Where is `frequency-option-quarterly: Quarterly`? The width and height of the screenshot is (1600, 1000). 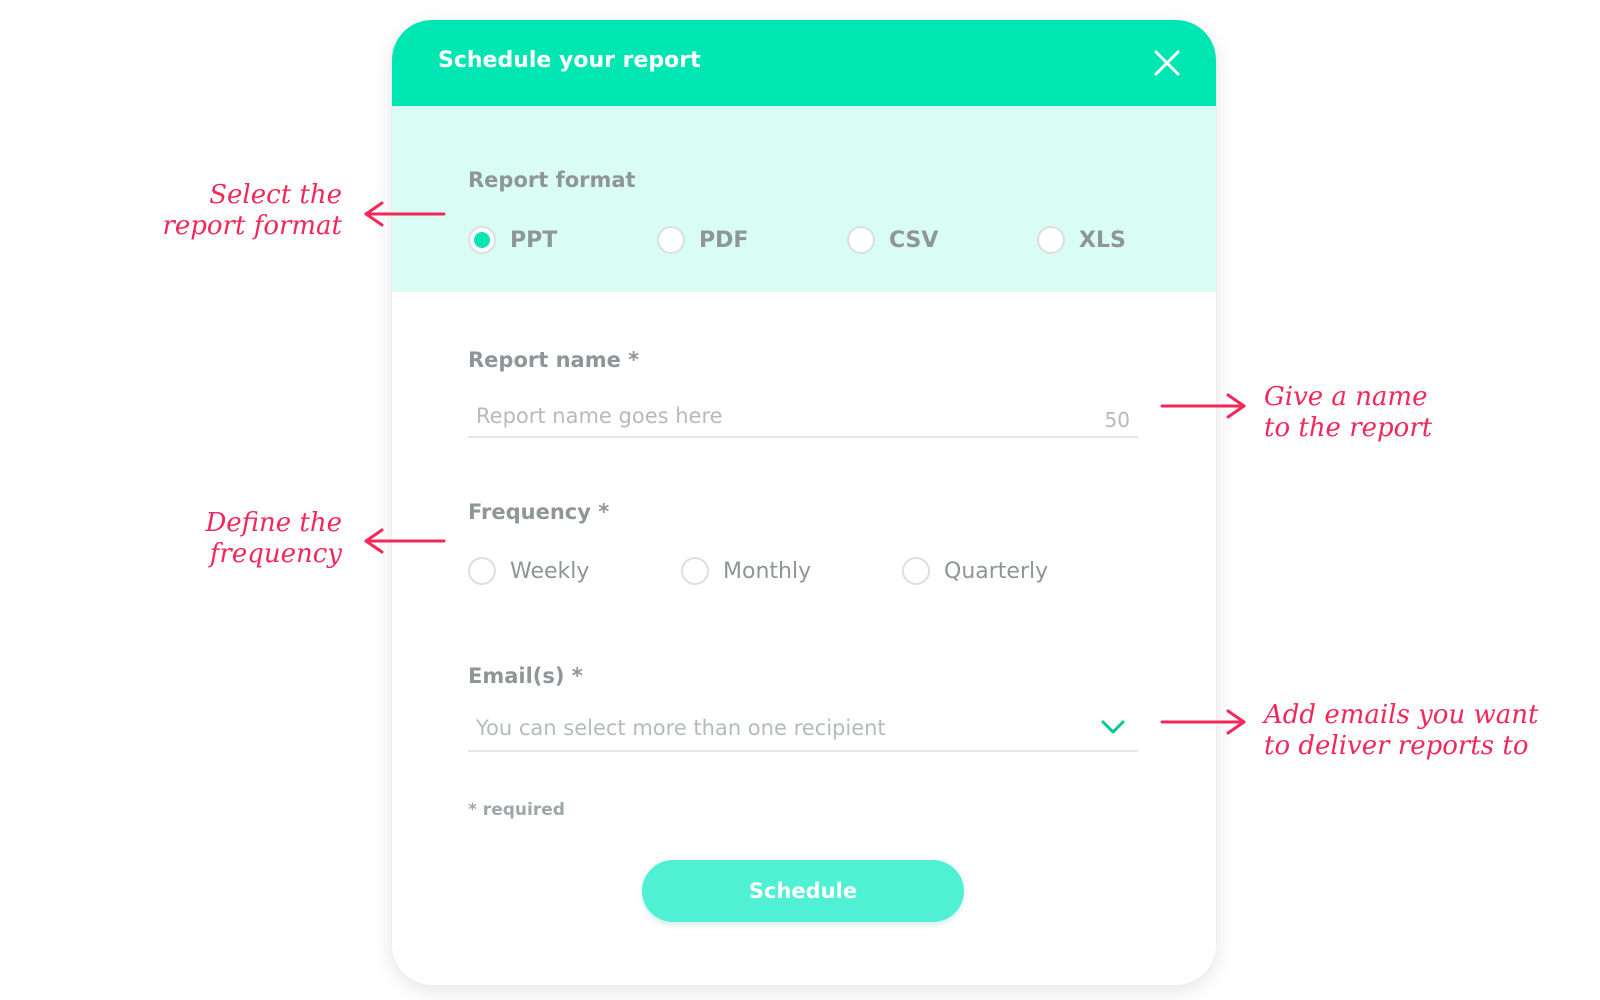 frequency-option-quarterly: Quarterly is located at coordinates (975, 571).